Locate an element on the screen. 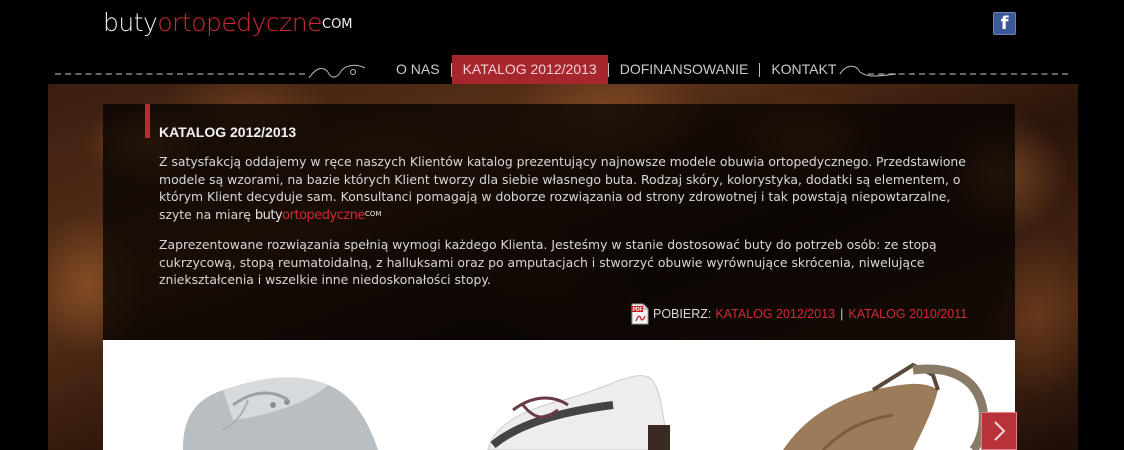 This screenshot has height=450, width=1124. header-divider-left is located at coordinates (180, 74).